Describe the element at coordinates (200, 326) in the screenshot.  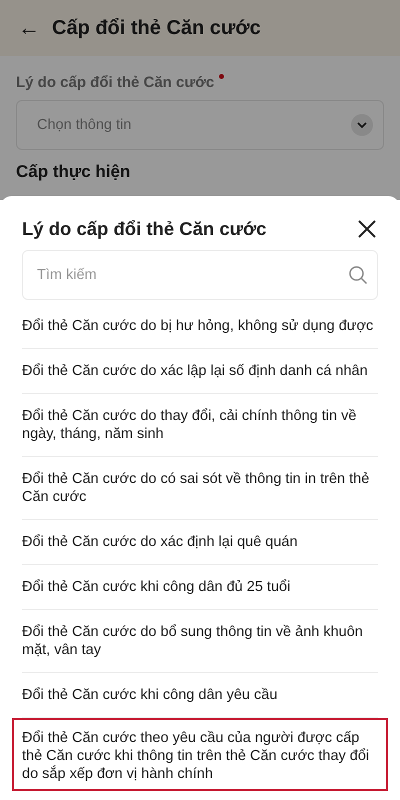
I see `reason-option: Đổi thẻ Căn cước do bị hư hỏng, không sử dụng được` at that location.